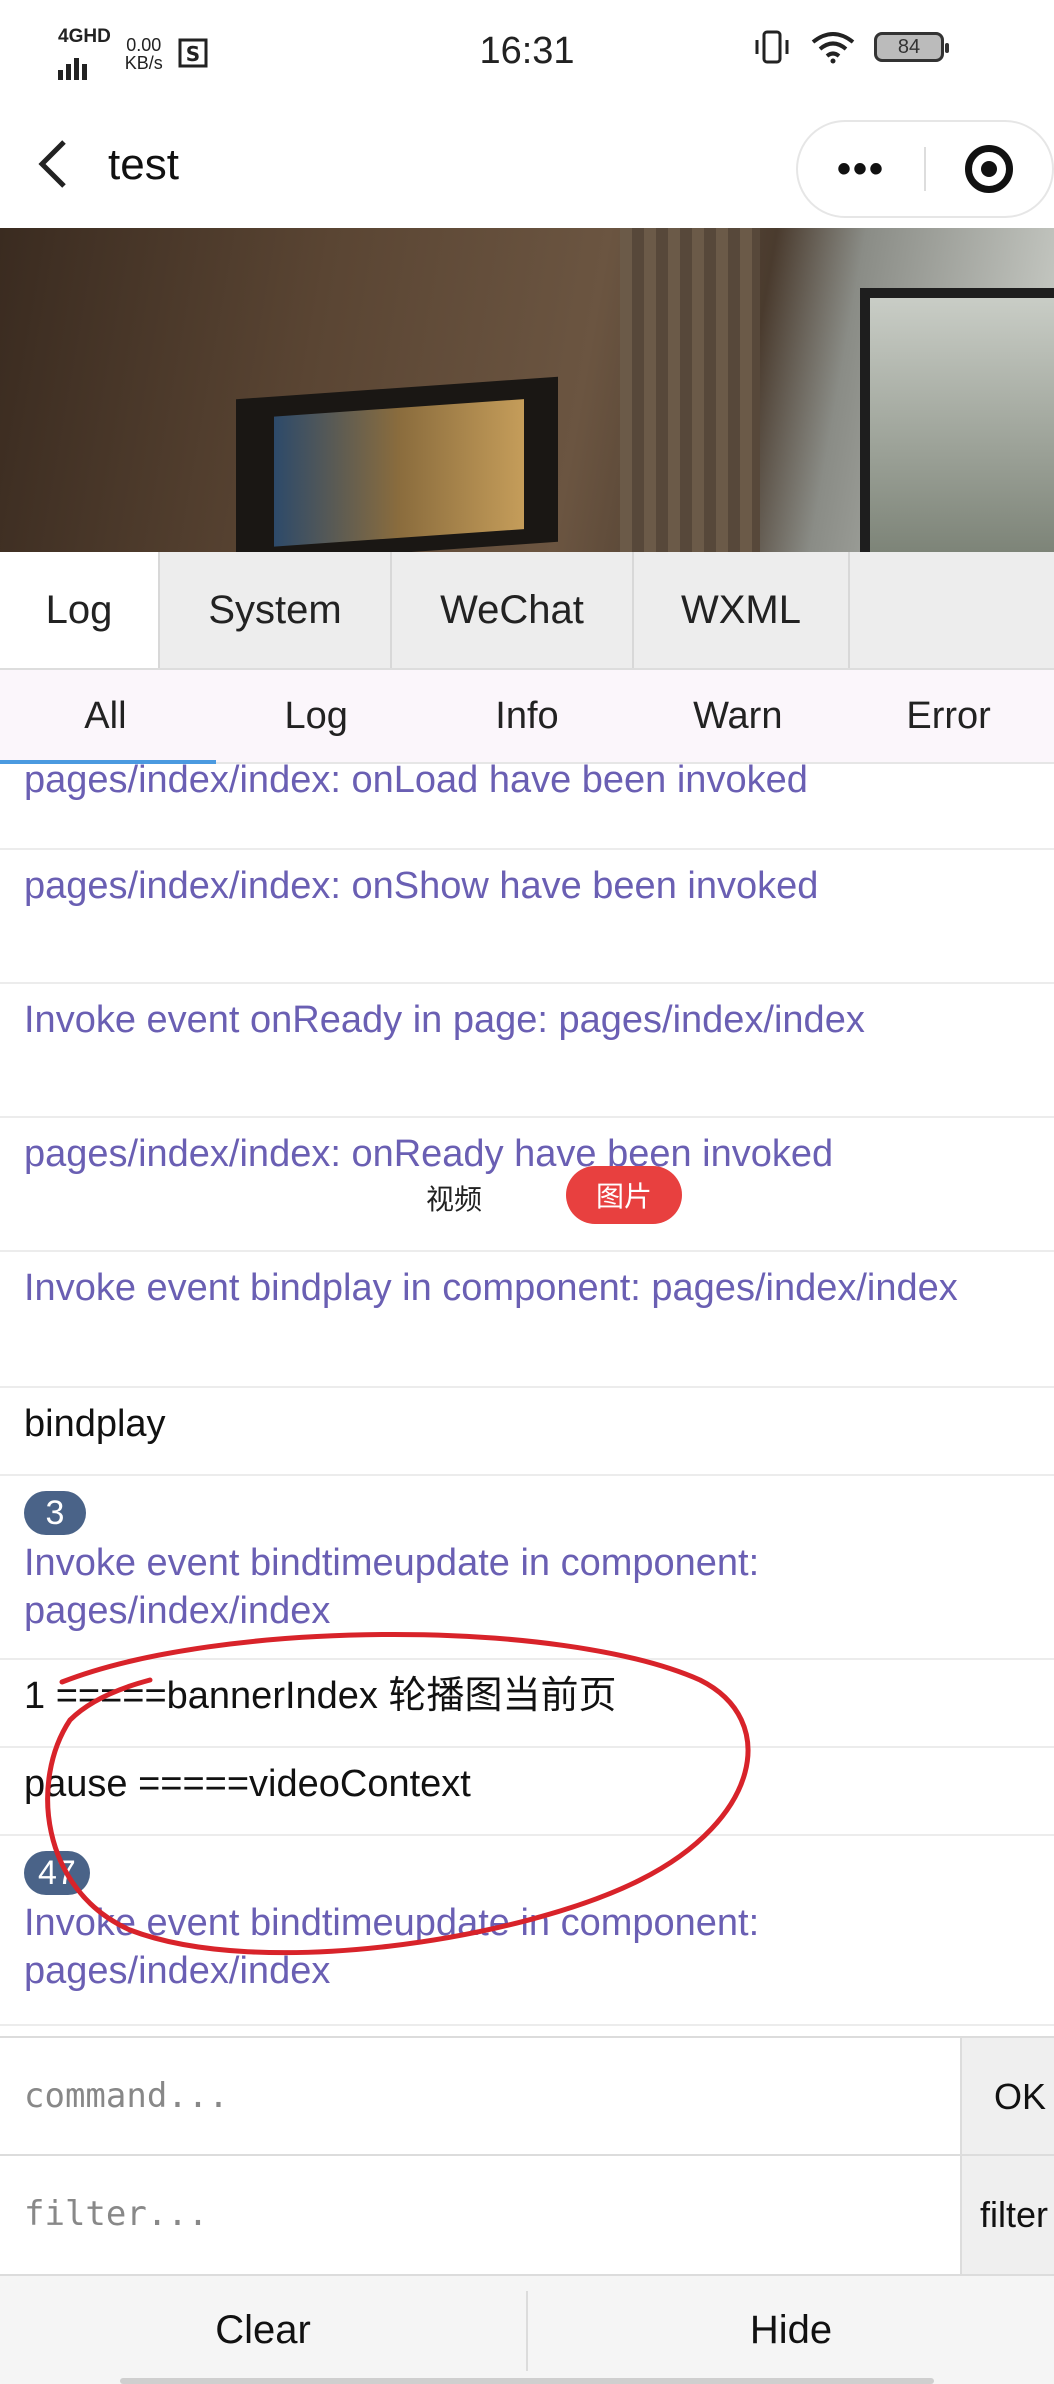 The height and width of the screenshot is (2384, 1054). Describe the element at coordinates (791, 2330) in the screenshot. I see `hide-button: Hide` at that location.